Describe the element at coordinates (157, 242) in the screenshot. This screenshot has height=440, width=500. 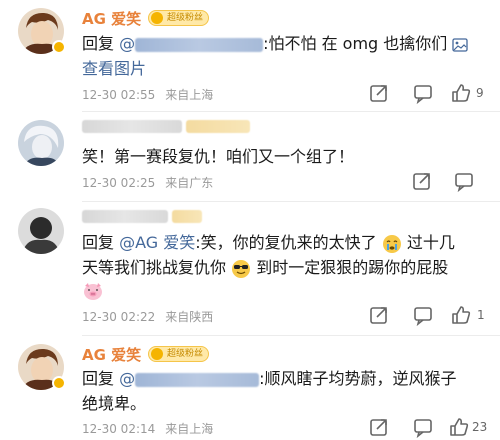
I see `mention-link: @AG 爱笑` at that location.